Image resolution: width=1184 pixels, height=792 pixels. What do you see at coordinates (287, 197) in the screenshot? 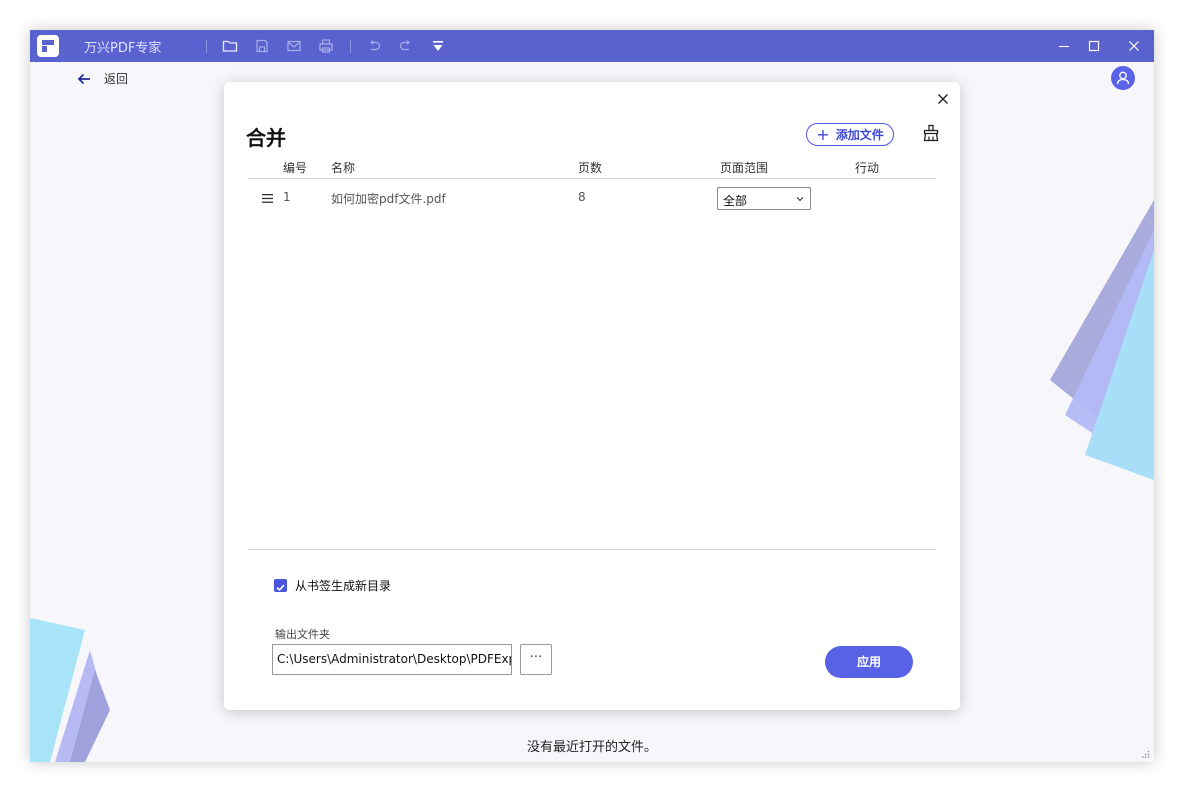
I see `file-number: 1` at bounding box center [287, 197].